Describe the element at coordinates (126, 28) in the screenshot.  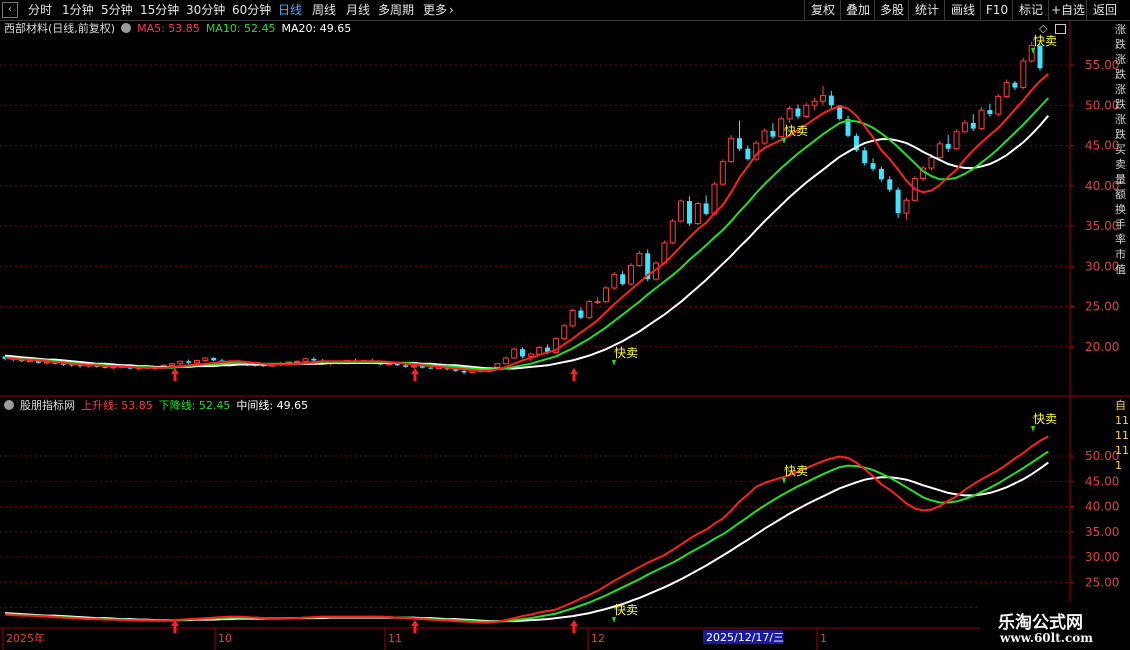
I see `settings-dot-icon` at that location.